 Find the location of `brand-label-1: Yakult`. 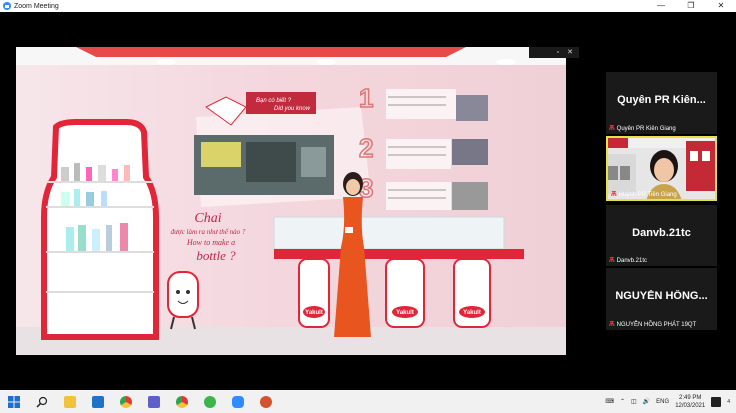

brand-label-1: Yakult is located at coordinates (314, 313).